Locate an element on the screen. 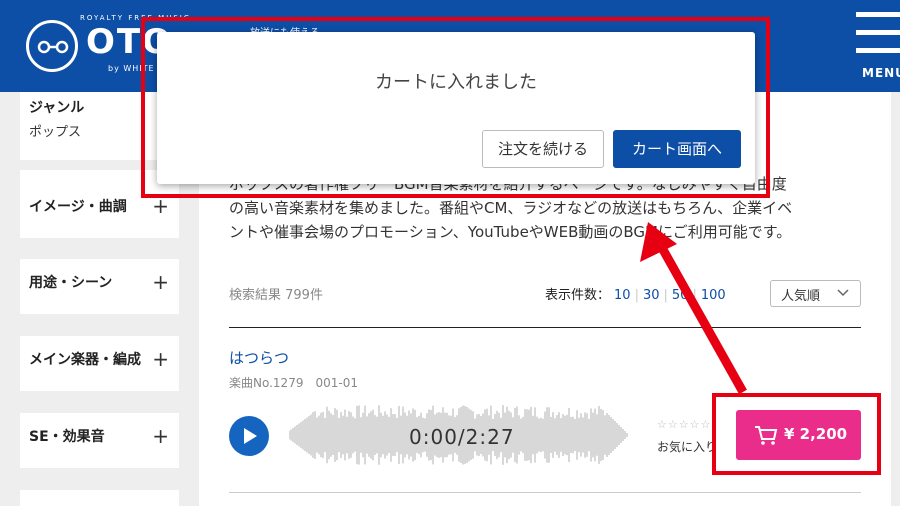  sidebar-item-value: ポップス is located at coordinates (55, 132).